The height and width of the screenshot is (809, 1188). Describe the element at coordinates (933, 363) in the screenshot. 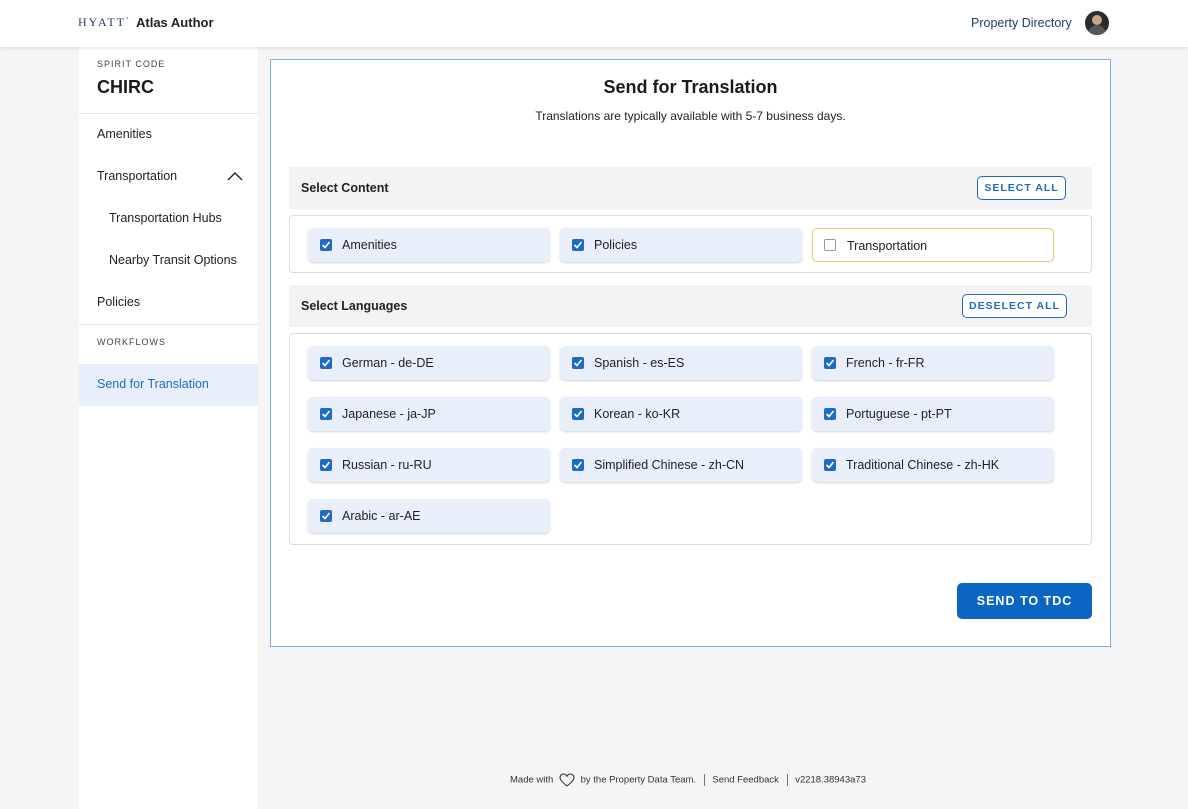

I see `language-option-french: French - fr-FR` at that location.